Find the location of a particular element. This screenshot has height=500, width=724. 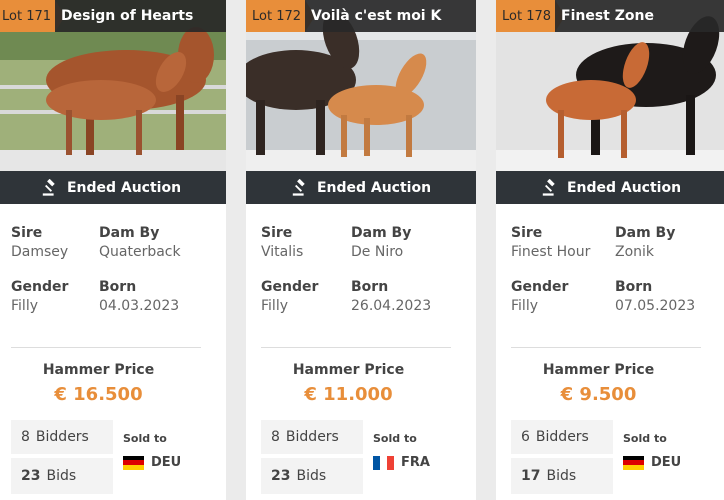

lot-header: Lot 171 Design of Hearts is located at coordinates (113, 16).